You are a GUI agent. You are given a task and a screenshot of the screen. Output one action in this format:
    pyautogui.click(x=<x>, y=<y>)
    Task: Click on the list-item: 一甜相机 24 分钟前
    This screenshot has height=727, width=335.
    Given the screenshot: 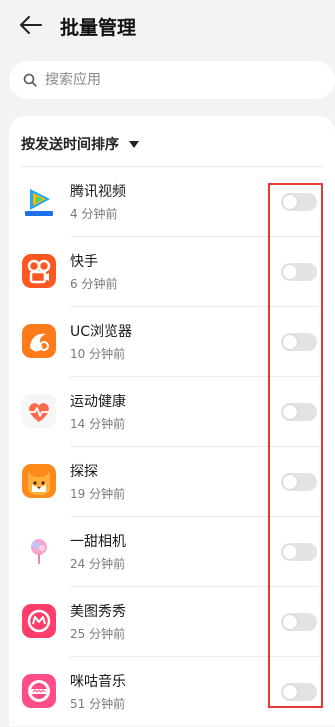 What is the action you would take?
    pyautogui.click(x=172, y=552)
    